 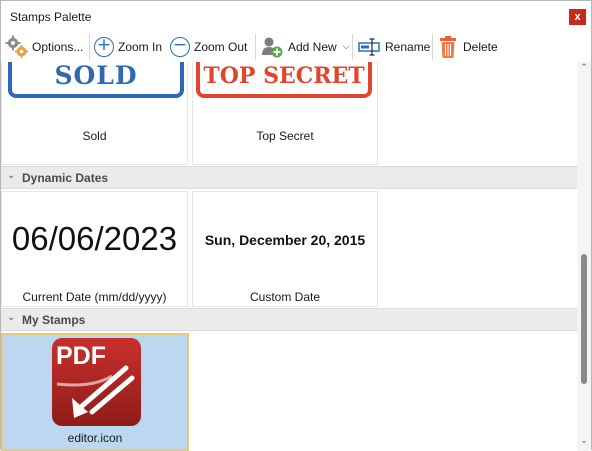 I want to click on group-label: My Stamps, so click(x=54, y=320).